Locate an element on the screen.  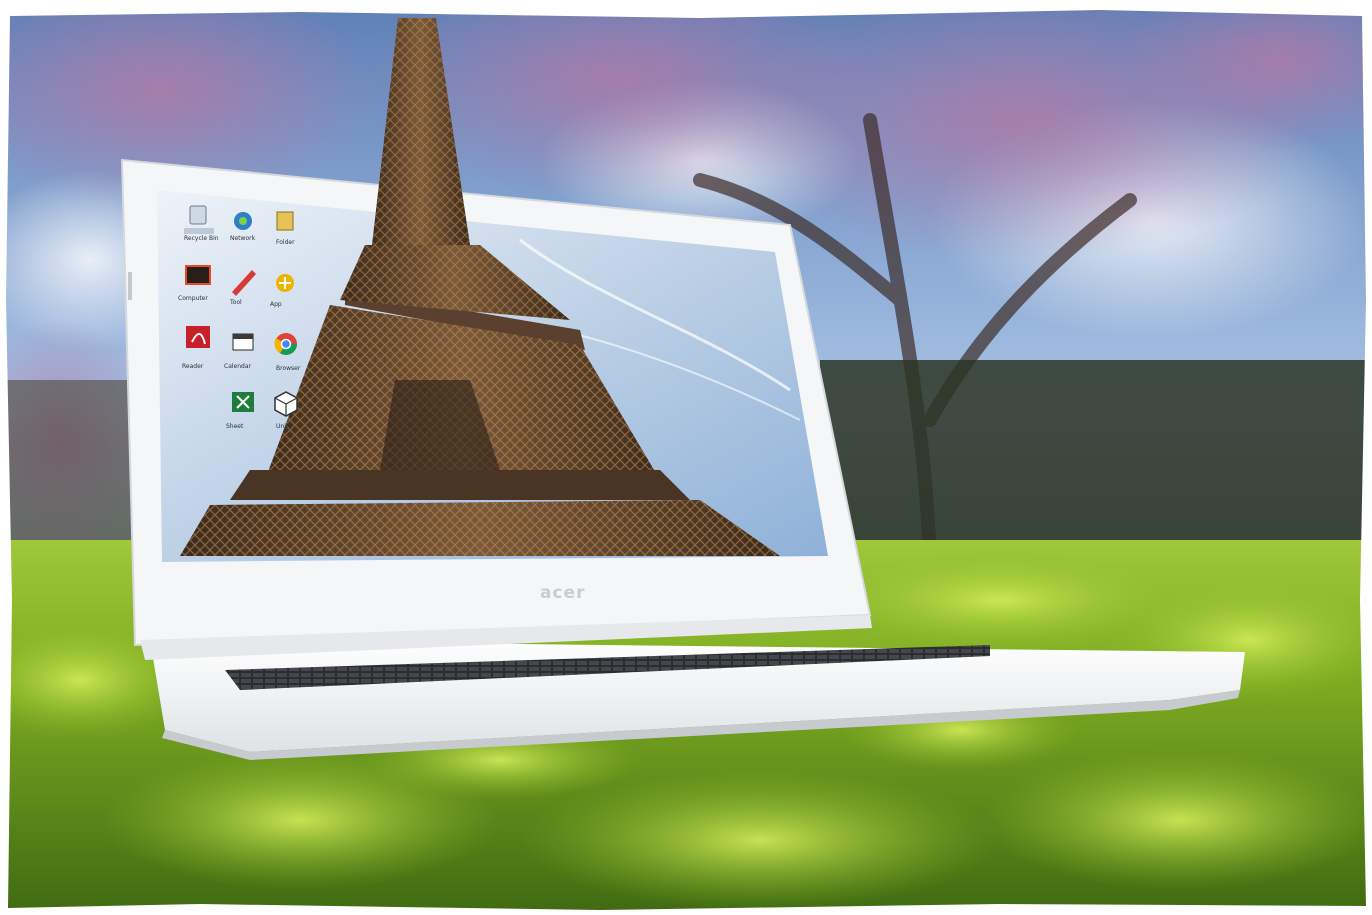
desktop-icon-label: Recycle Bin is located at coordinates (201, 238).